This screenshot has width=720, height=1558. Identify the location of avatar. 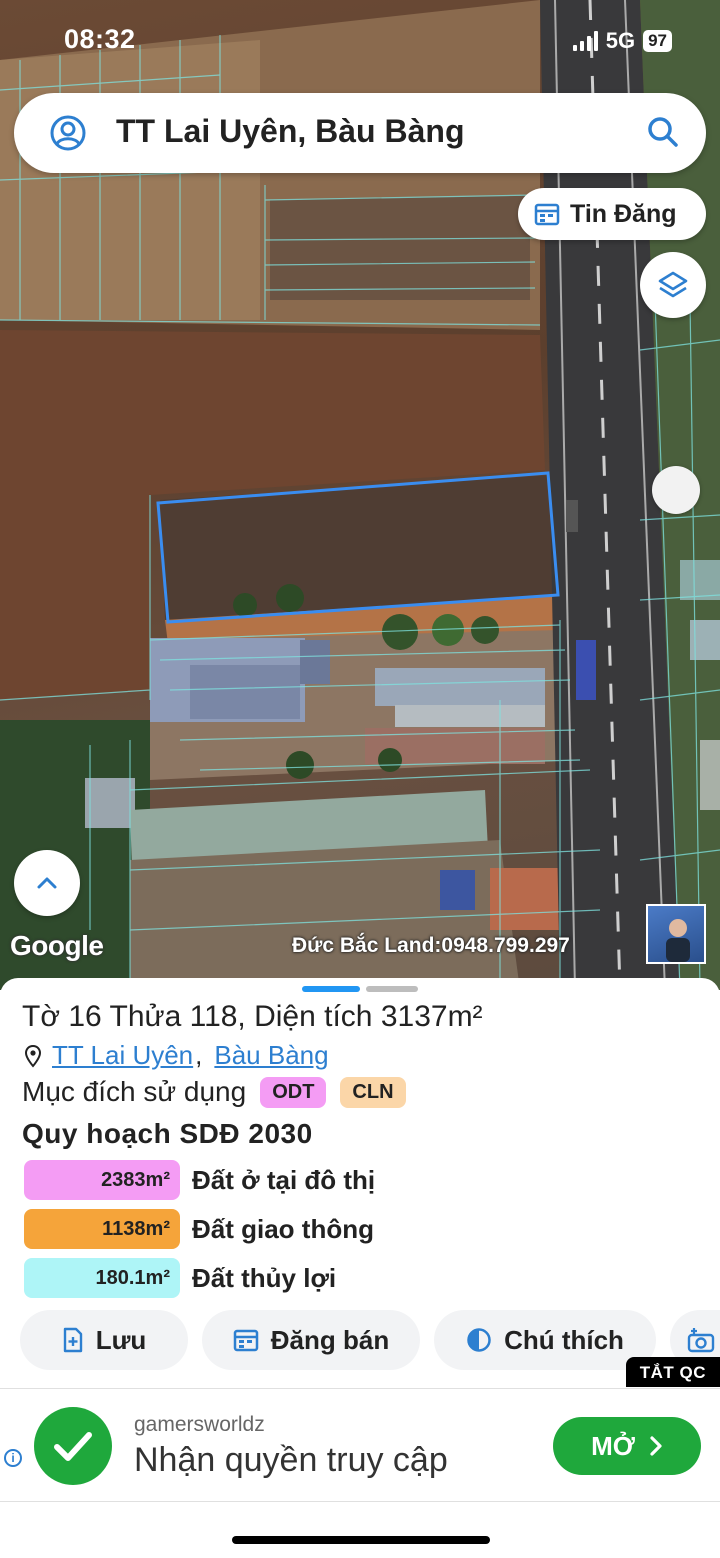
(678, 940).